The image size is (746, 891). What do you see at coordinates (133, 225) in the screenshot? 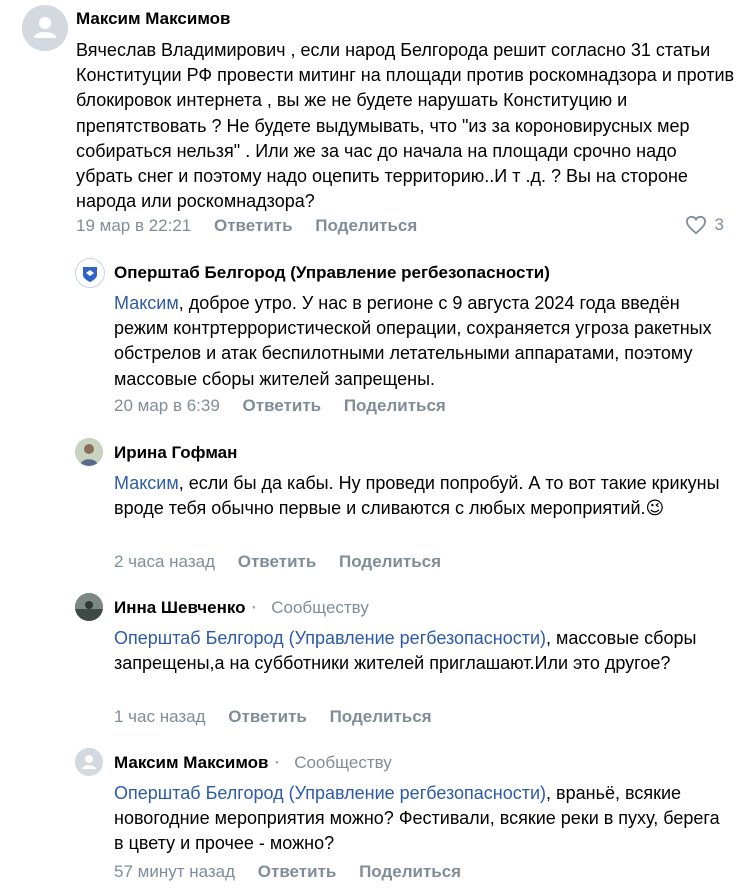
I see `comment-time: 19 мар в 22:21` at bounding box center [133, 225].